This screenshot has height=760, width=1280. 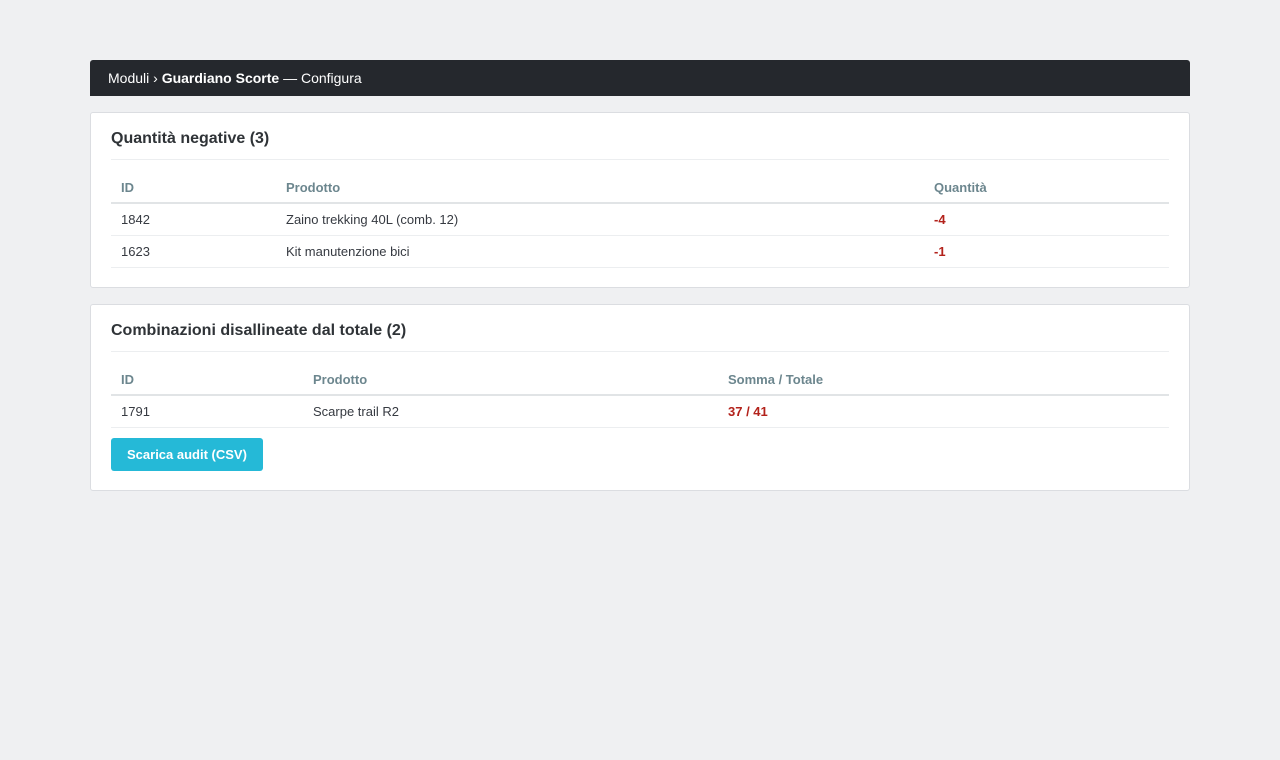 I want to click on row-id: 1842, so click(x=193, y=219).